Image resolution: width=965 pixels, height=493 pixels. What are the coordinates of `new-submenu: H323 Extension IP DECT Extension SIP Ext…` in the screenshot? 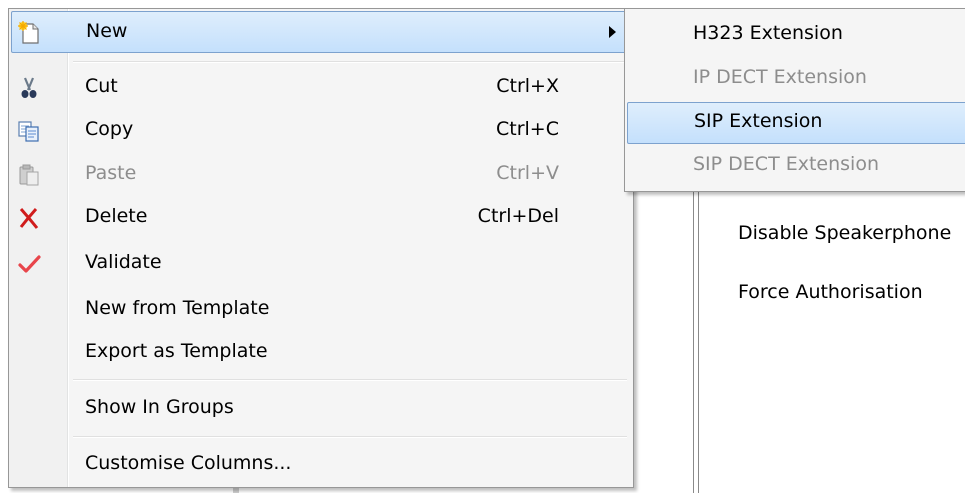 It's located at (794, 100).